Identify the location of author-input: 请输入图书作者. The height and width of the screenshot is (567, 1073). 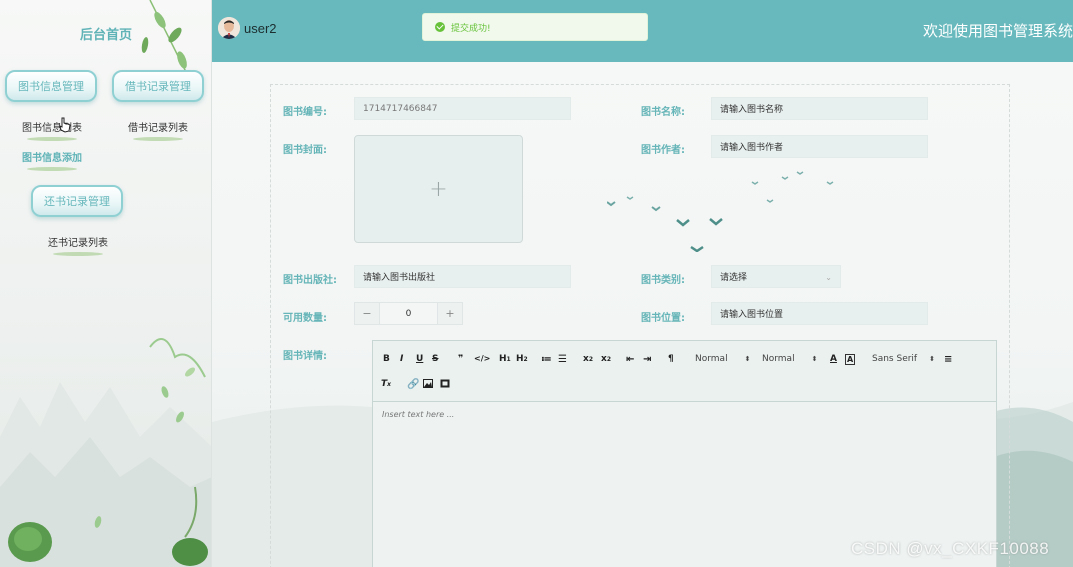
(819, 146).